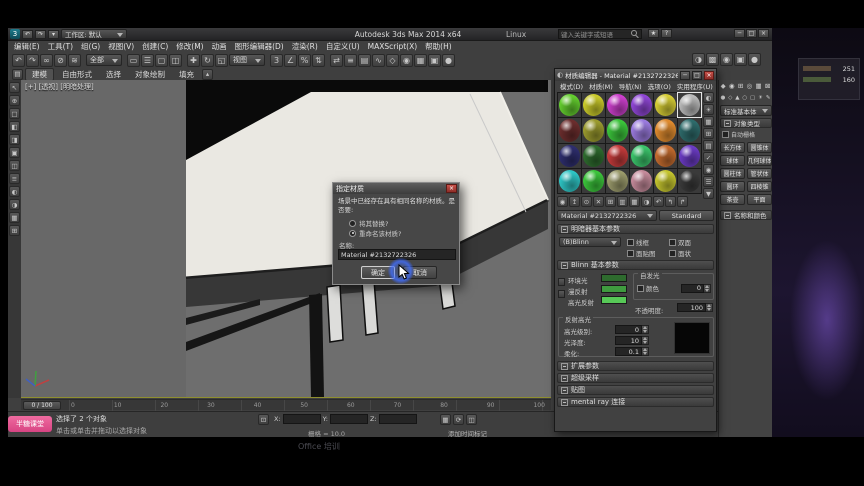 The width and height of the screenshot is (864, 486). Describe the element at coordinates (352, 223) in the screenshot. I see `replace-radio` at that location.